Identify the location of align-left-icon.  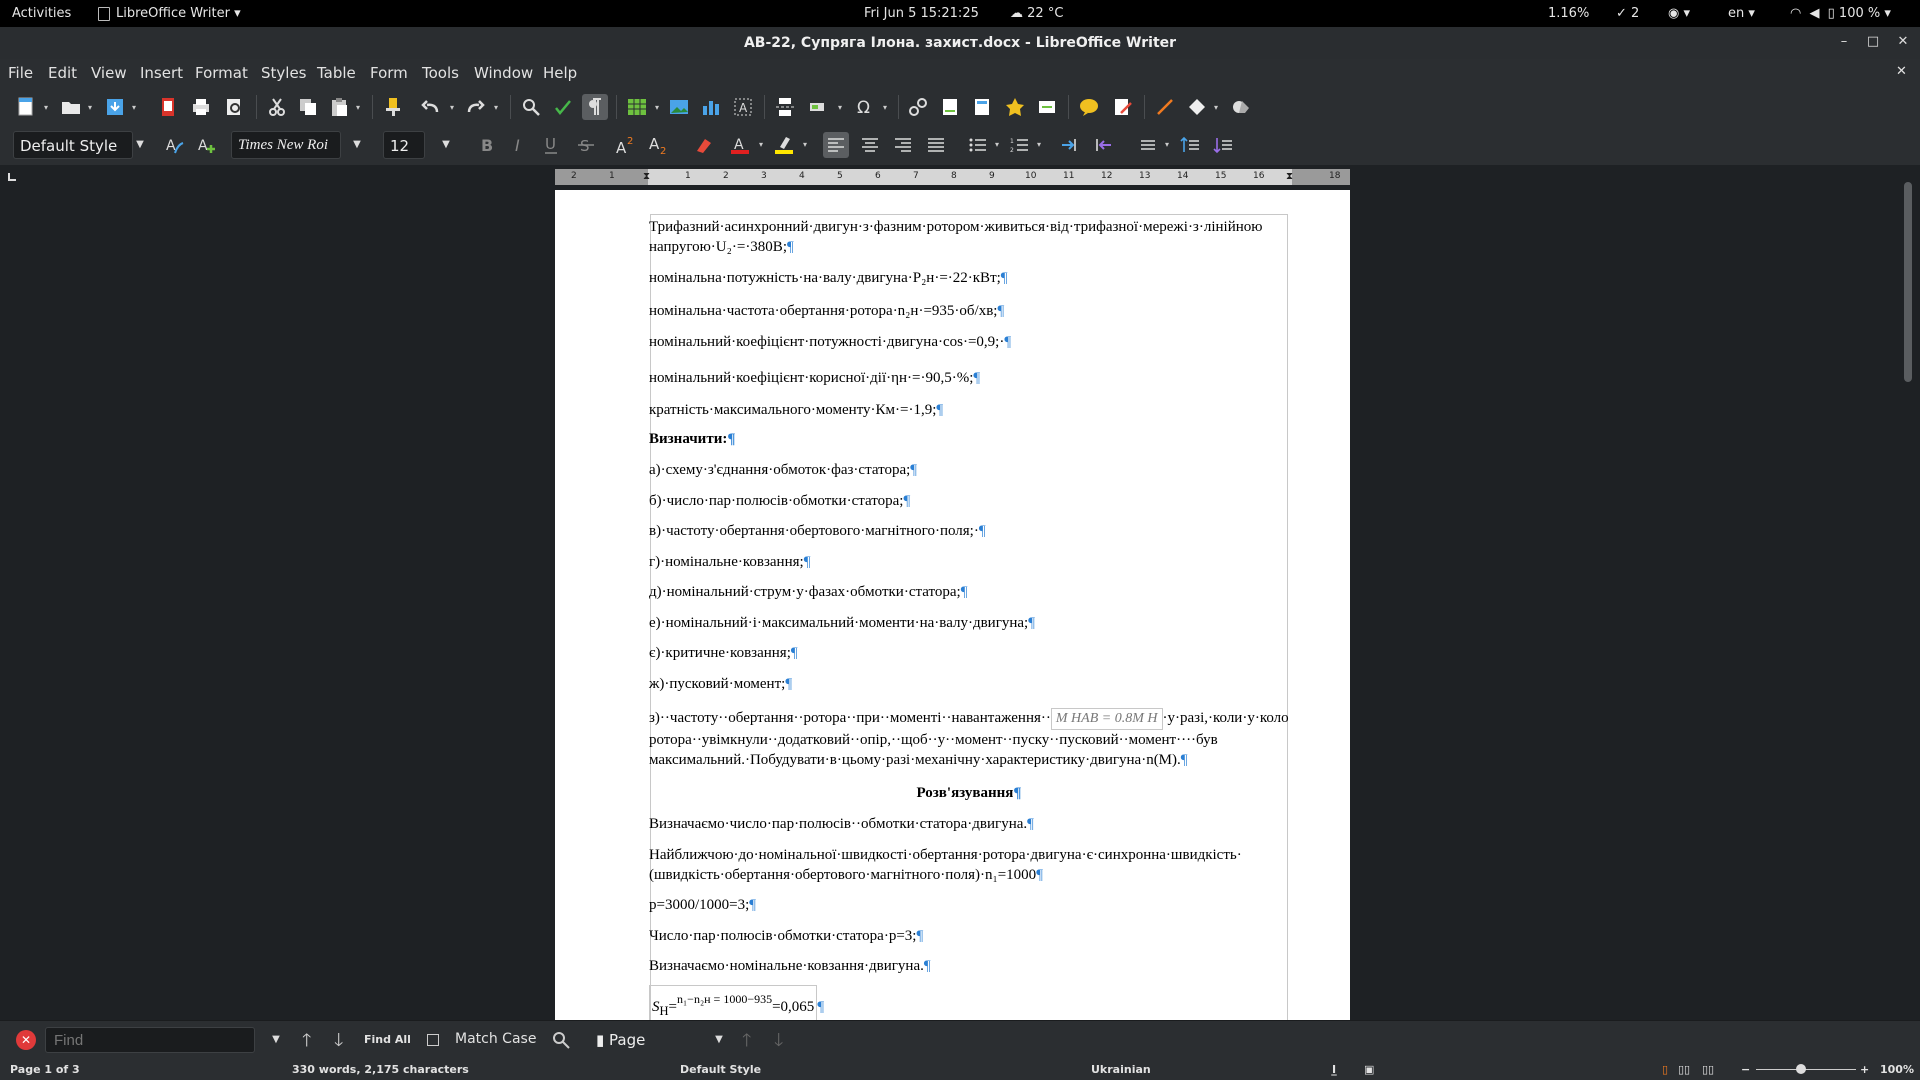
(836, 145).